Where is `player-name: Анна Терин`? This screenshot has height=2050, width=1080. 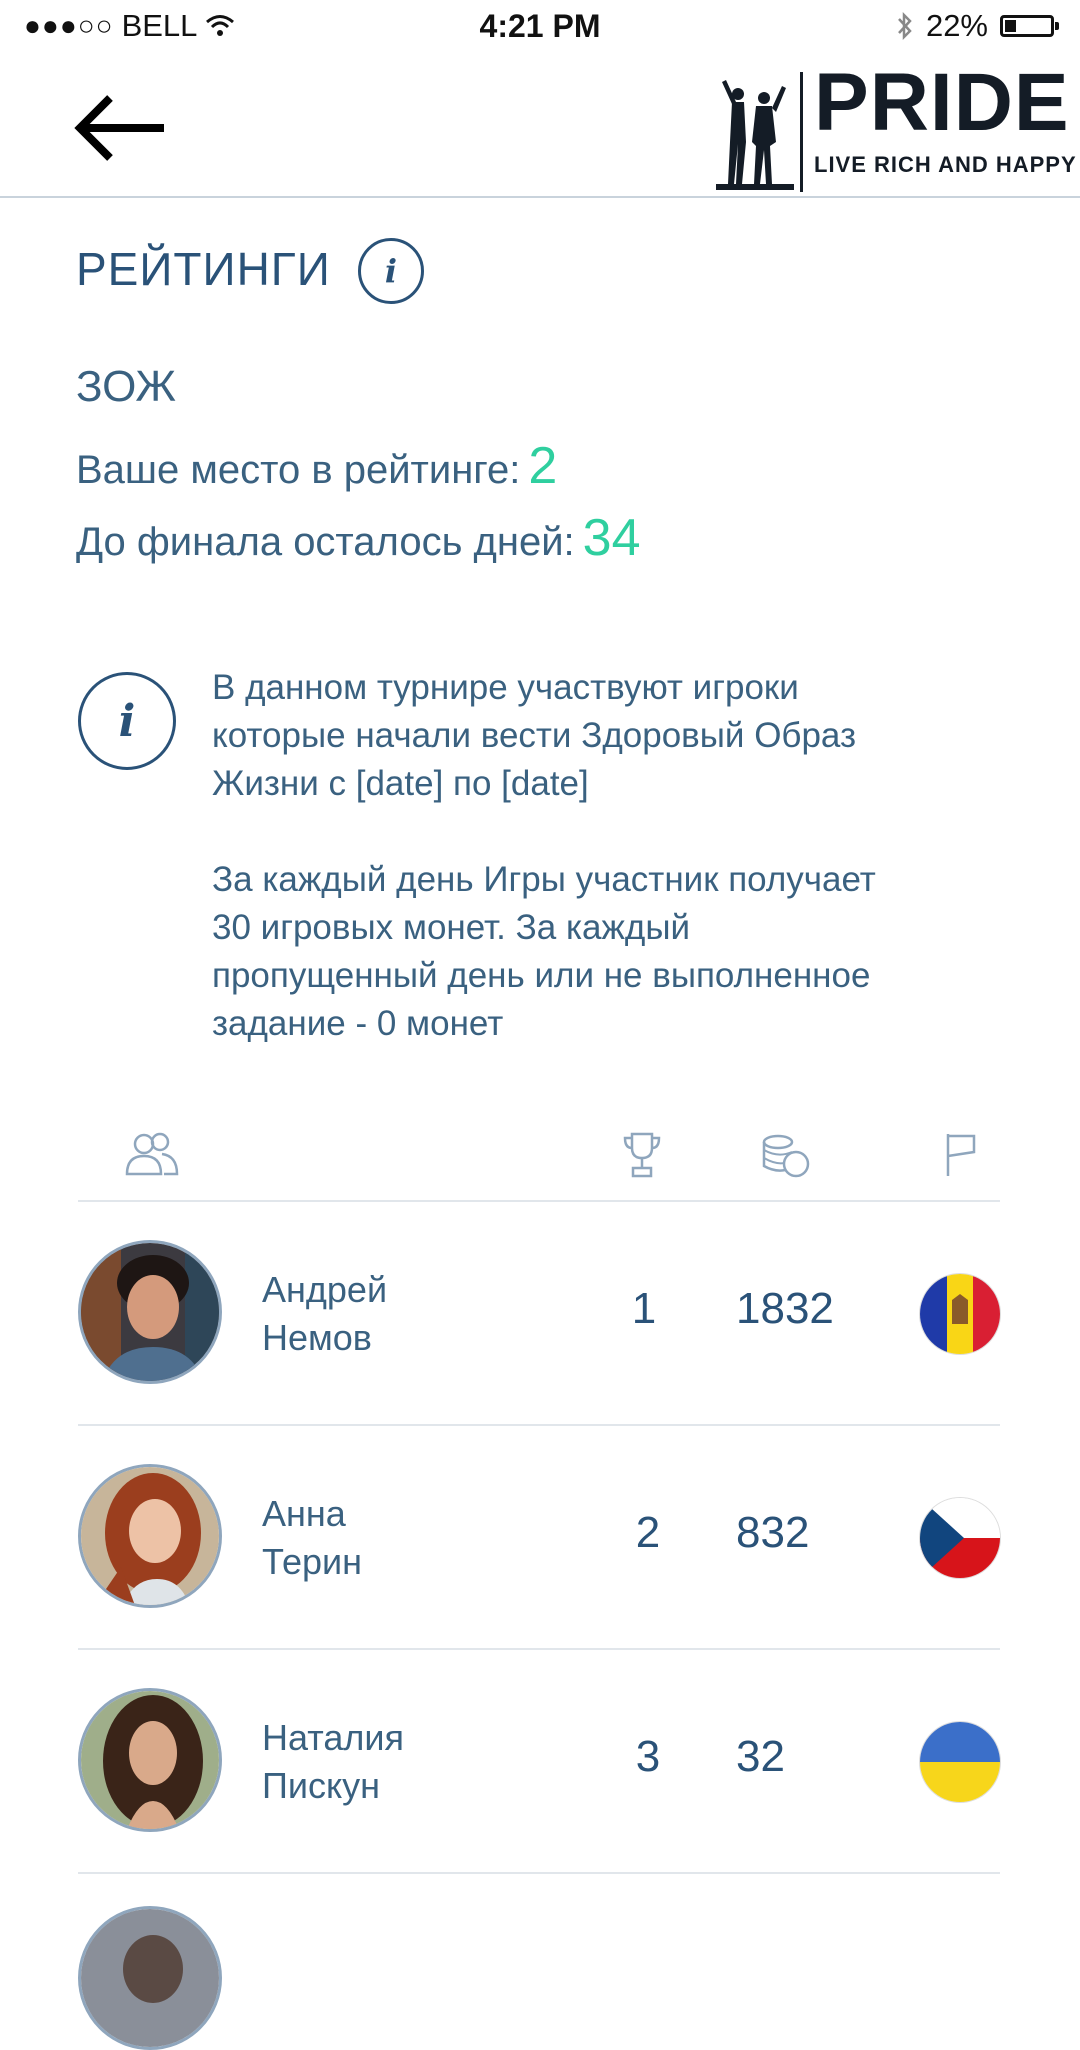
player-name: Анна Терин is located at coordinates (392, 1538).